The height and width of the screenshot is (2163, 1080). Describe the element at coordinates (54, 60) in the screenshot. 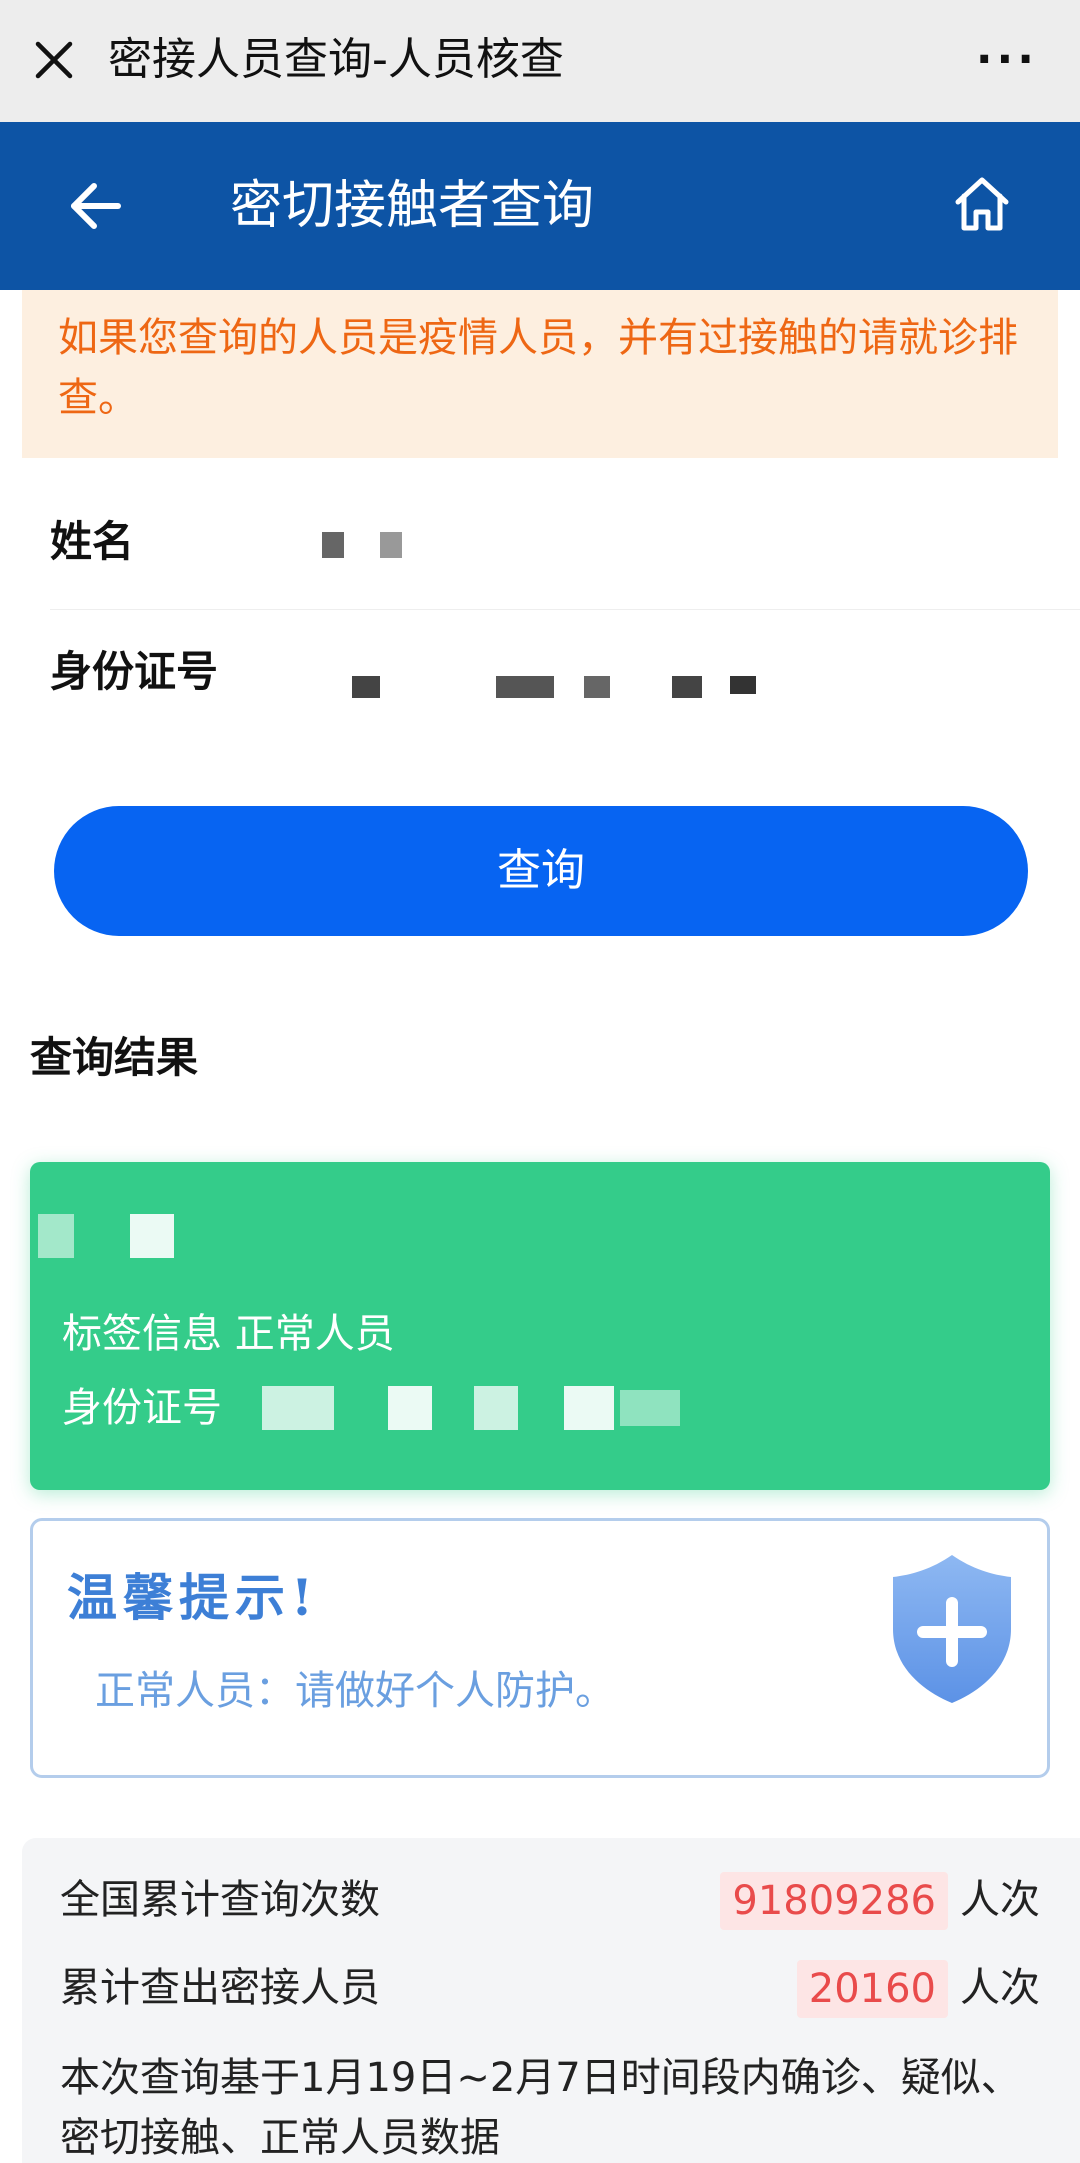

I see `close-icon` at that location.